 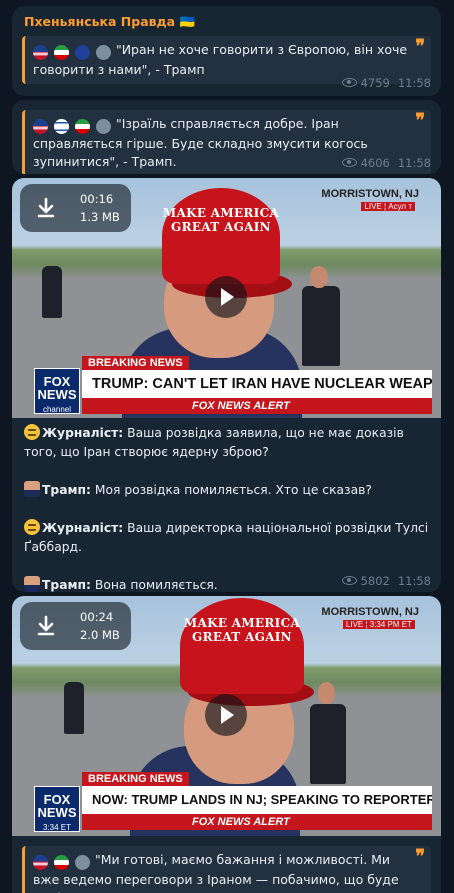 What do you see at coordinates (82, 52) in the screenshot?
I see `eu-flag-icon` at bounding box center [82, 52].